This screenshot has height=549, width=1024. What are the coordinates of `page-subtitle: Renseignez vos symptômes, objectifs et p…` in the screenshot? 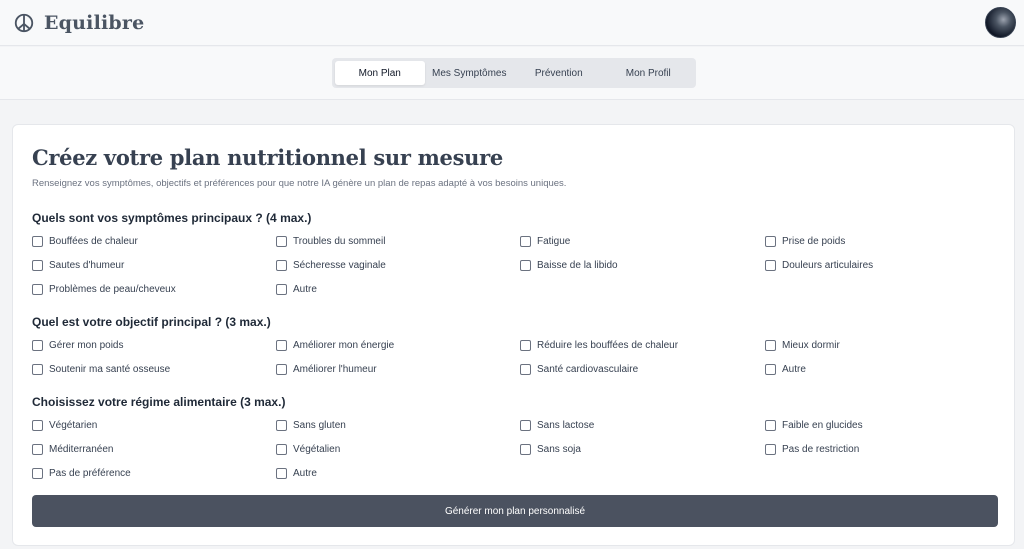 It's located at (299, 183).